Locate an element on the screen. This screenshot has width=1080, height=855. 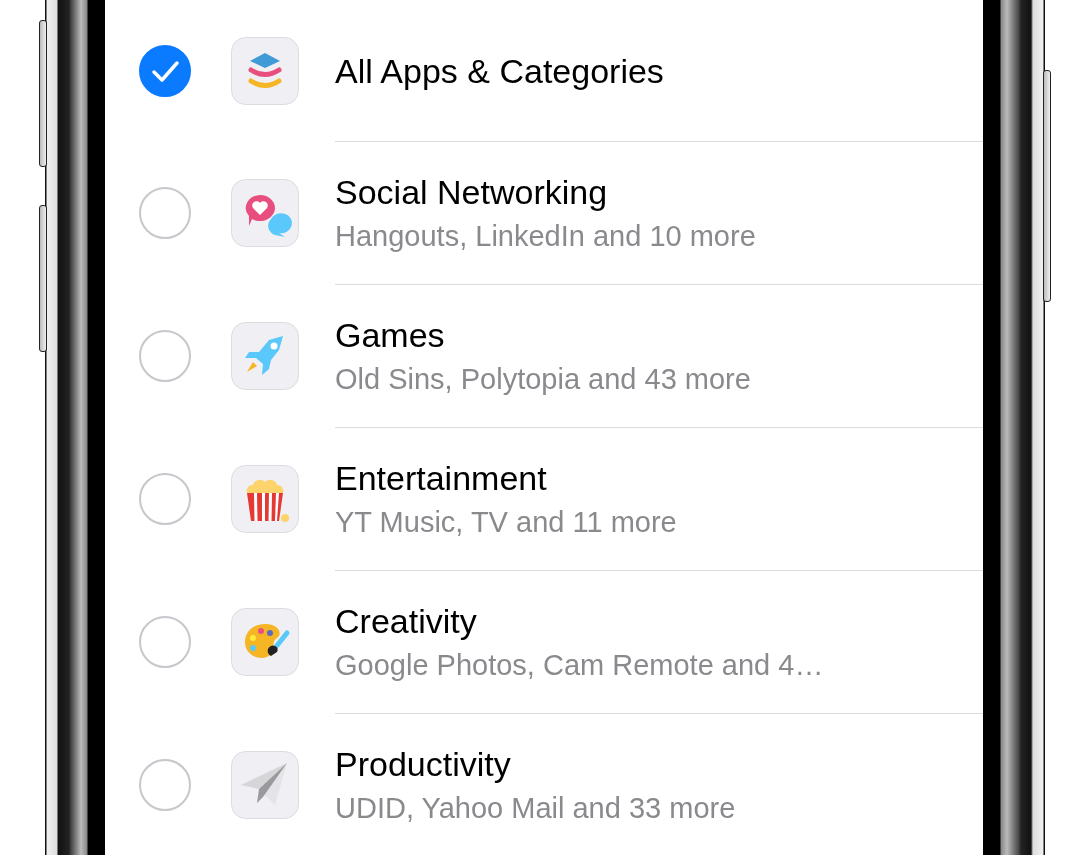
category-subtitle: YT Music, TV and 11 more is located at coordinates (506, 522).